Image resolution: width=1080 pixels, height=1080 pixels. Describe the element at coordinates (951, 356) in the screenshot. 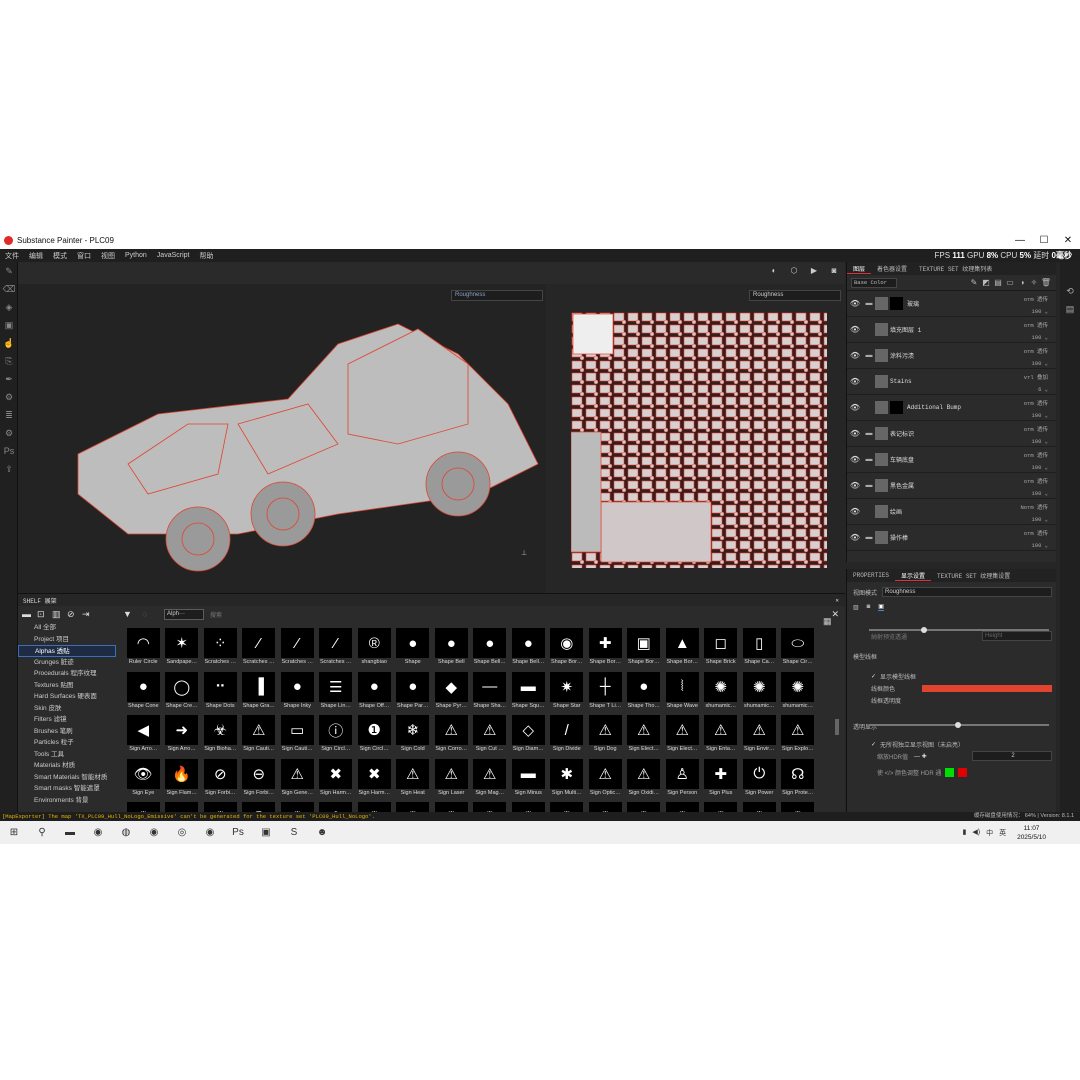

I see `layer-row: 👁 ▬ 涂料污渍 orm 透传 100 ⌄` at that location.